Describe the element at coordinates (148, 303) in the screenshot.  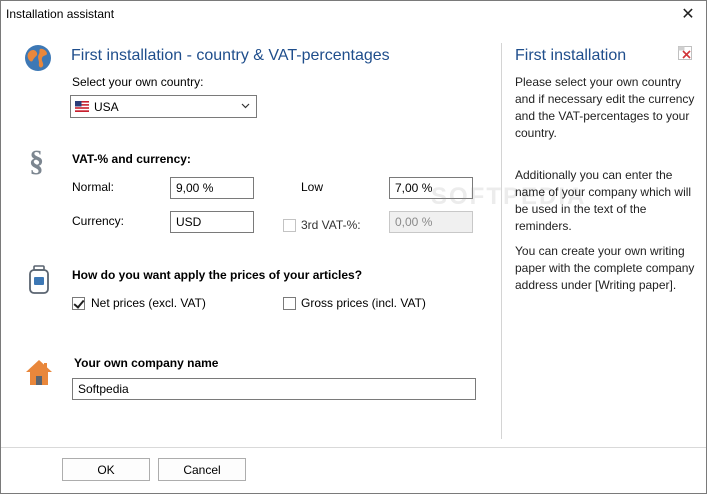
I see `net-prices-label: Net prices (excl. VAT)` at that location.